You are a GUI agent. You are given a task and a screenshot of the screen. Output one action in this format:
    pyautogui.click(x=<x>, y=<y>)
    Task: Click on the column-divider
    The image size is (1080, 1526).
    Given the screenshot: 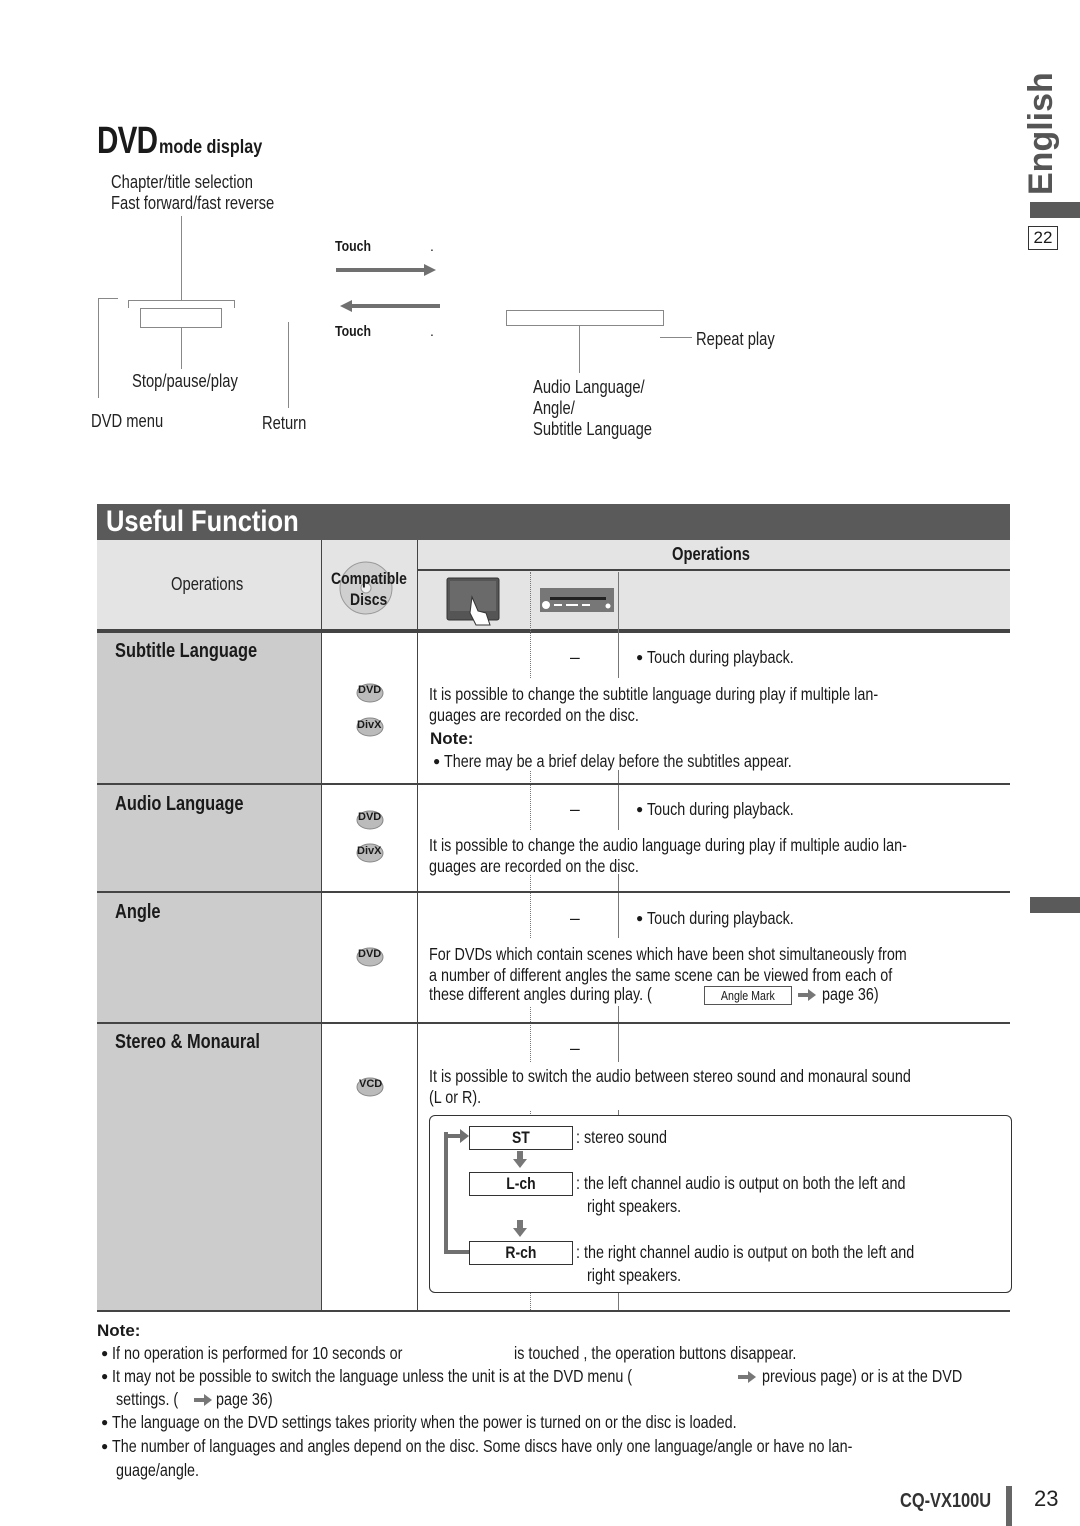 What is the action you would take?
    pyautogui.click(x=417, y=925)
    